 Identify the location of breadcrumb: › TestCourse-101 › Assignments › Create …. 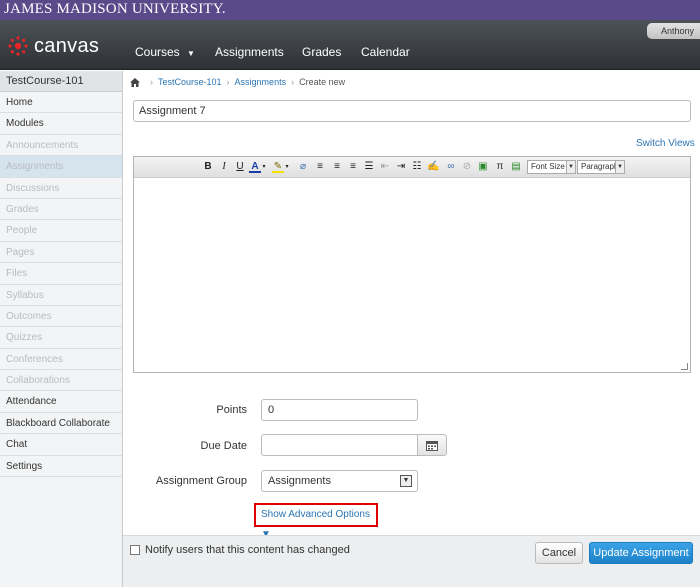
(237, 82).